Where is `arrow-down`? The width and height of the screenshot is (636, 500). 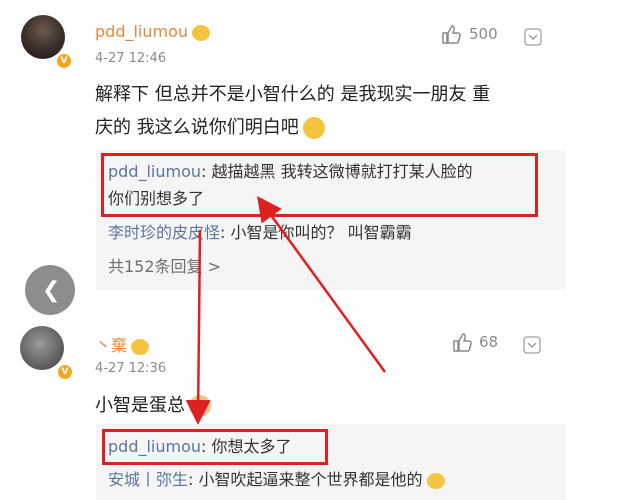 arrow-down is located at coordinates (198, 327).